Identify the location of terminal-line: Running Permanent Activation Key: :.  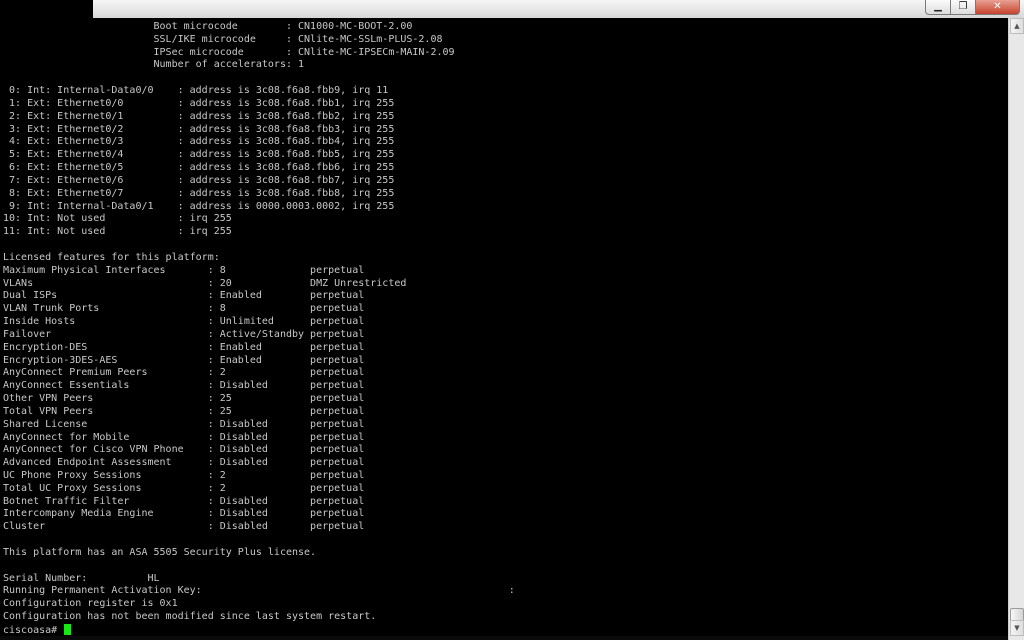
(259, 591).